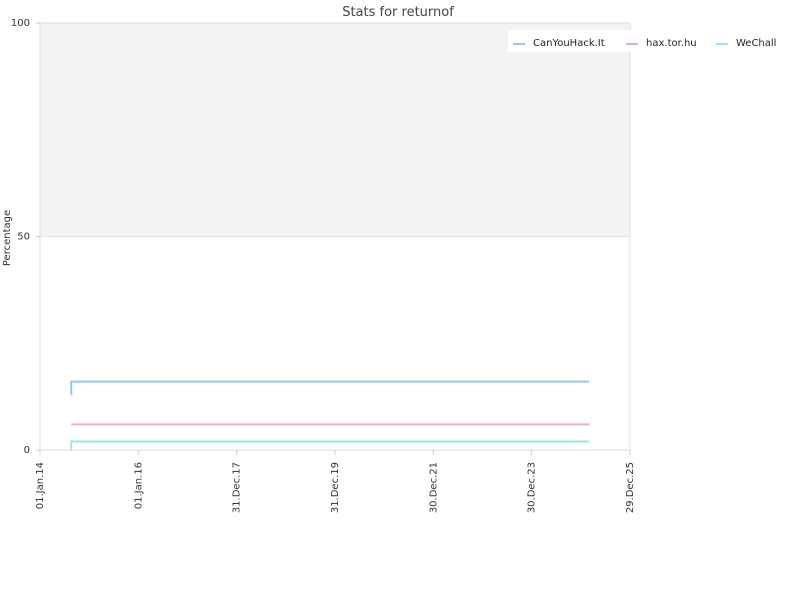  What do you see at coordinates (335, 487) in the screenshot?
I see `x-tick-label: 31.Dec.19` at bounding box center [335, 487].